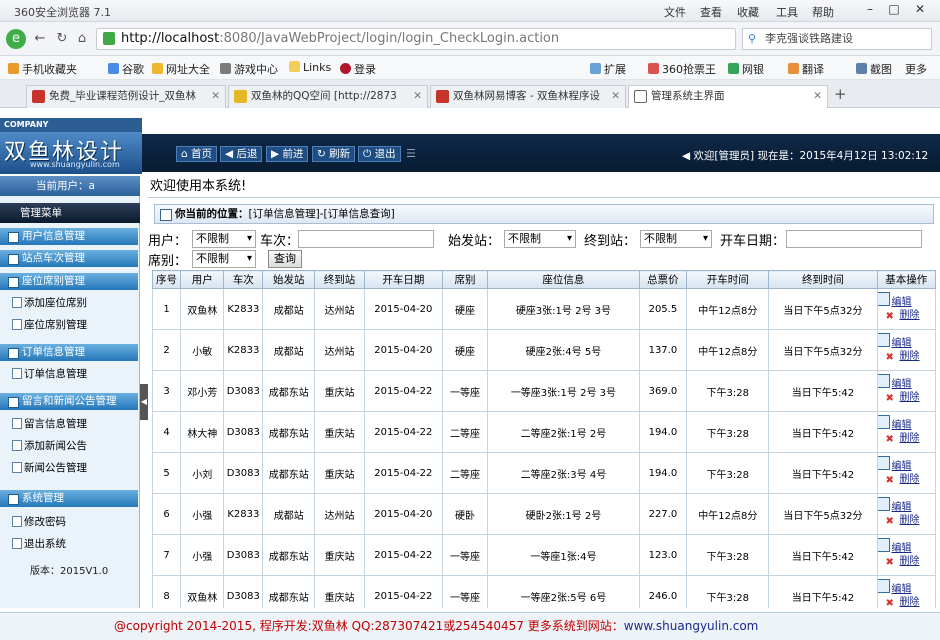 Image resolution: width=940 pixels, height=640 pixels. I want to click on cell-index: 8, so click(166, 591).